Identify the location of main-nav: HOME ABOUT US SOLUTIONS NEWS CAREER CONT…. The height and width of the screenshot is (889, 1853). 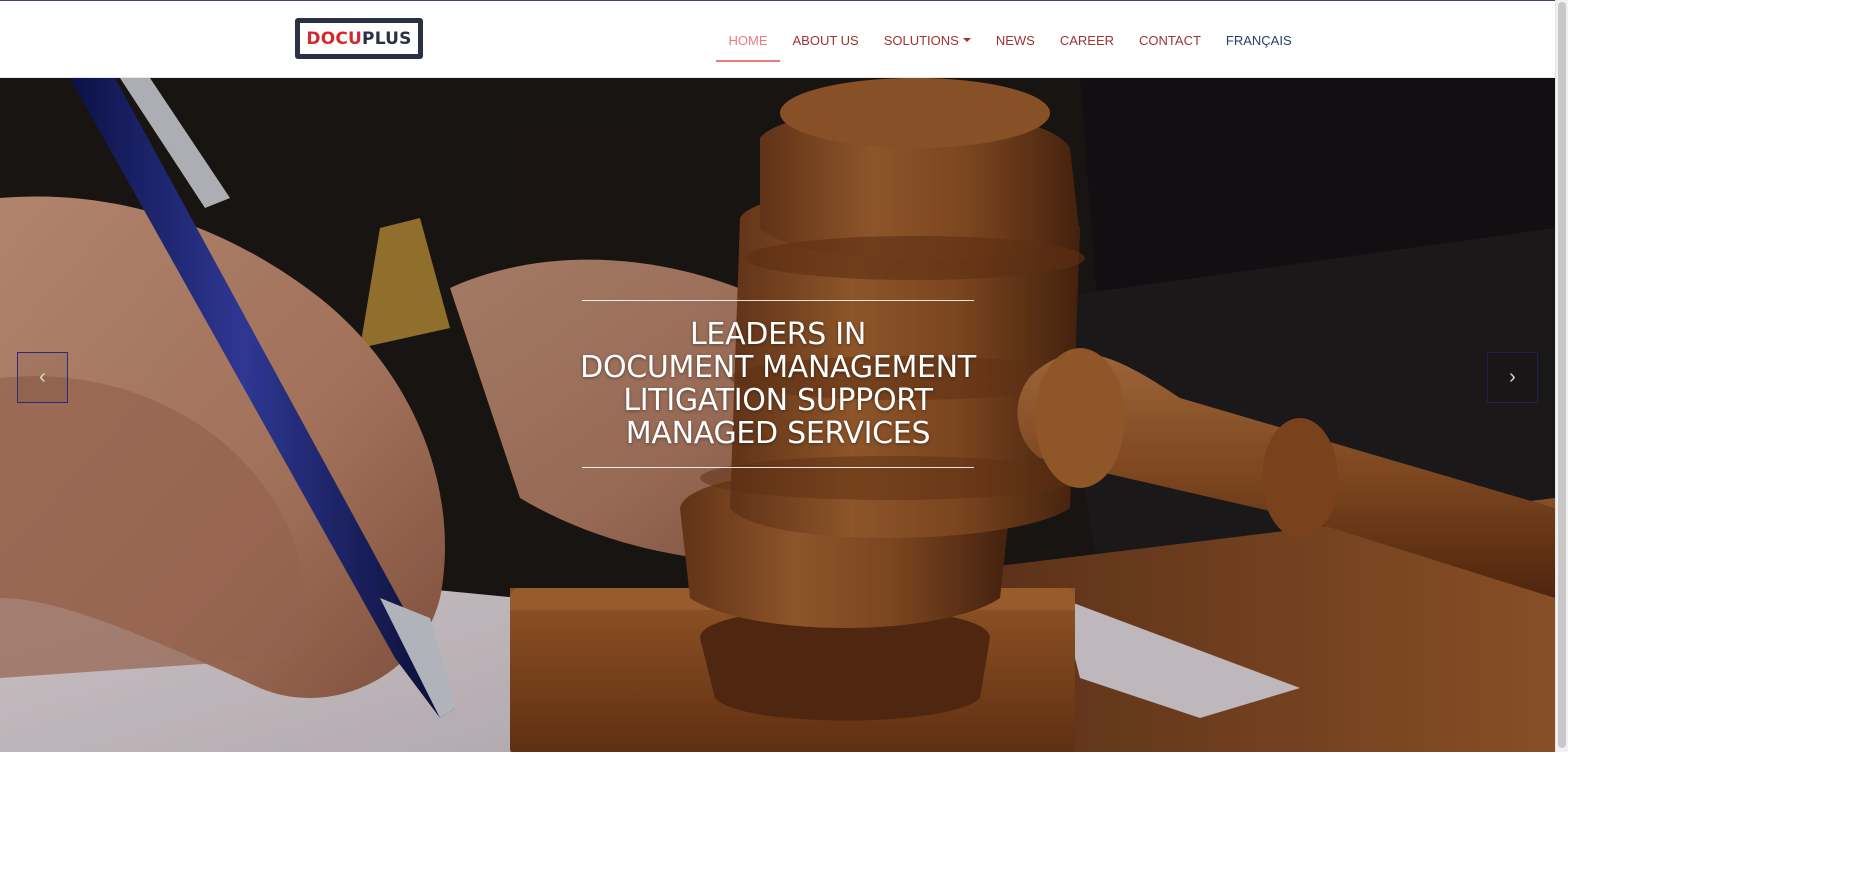
(1010, 40).